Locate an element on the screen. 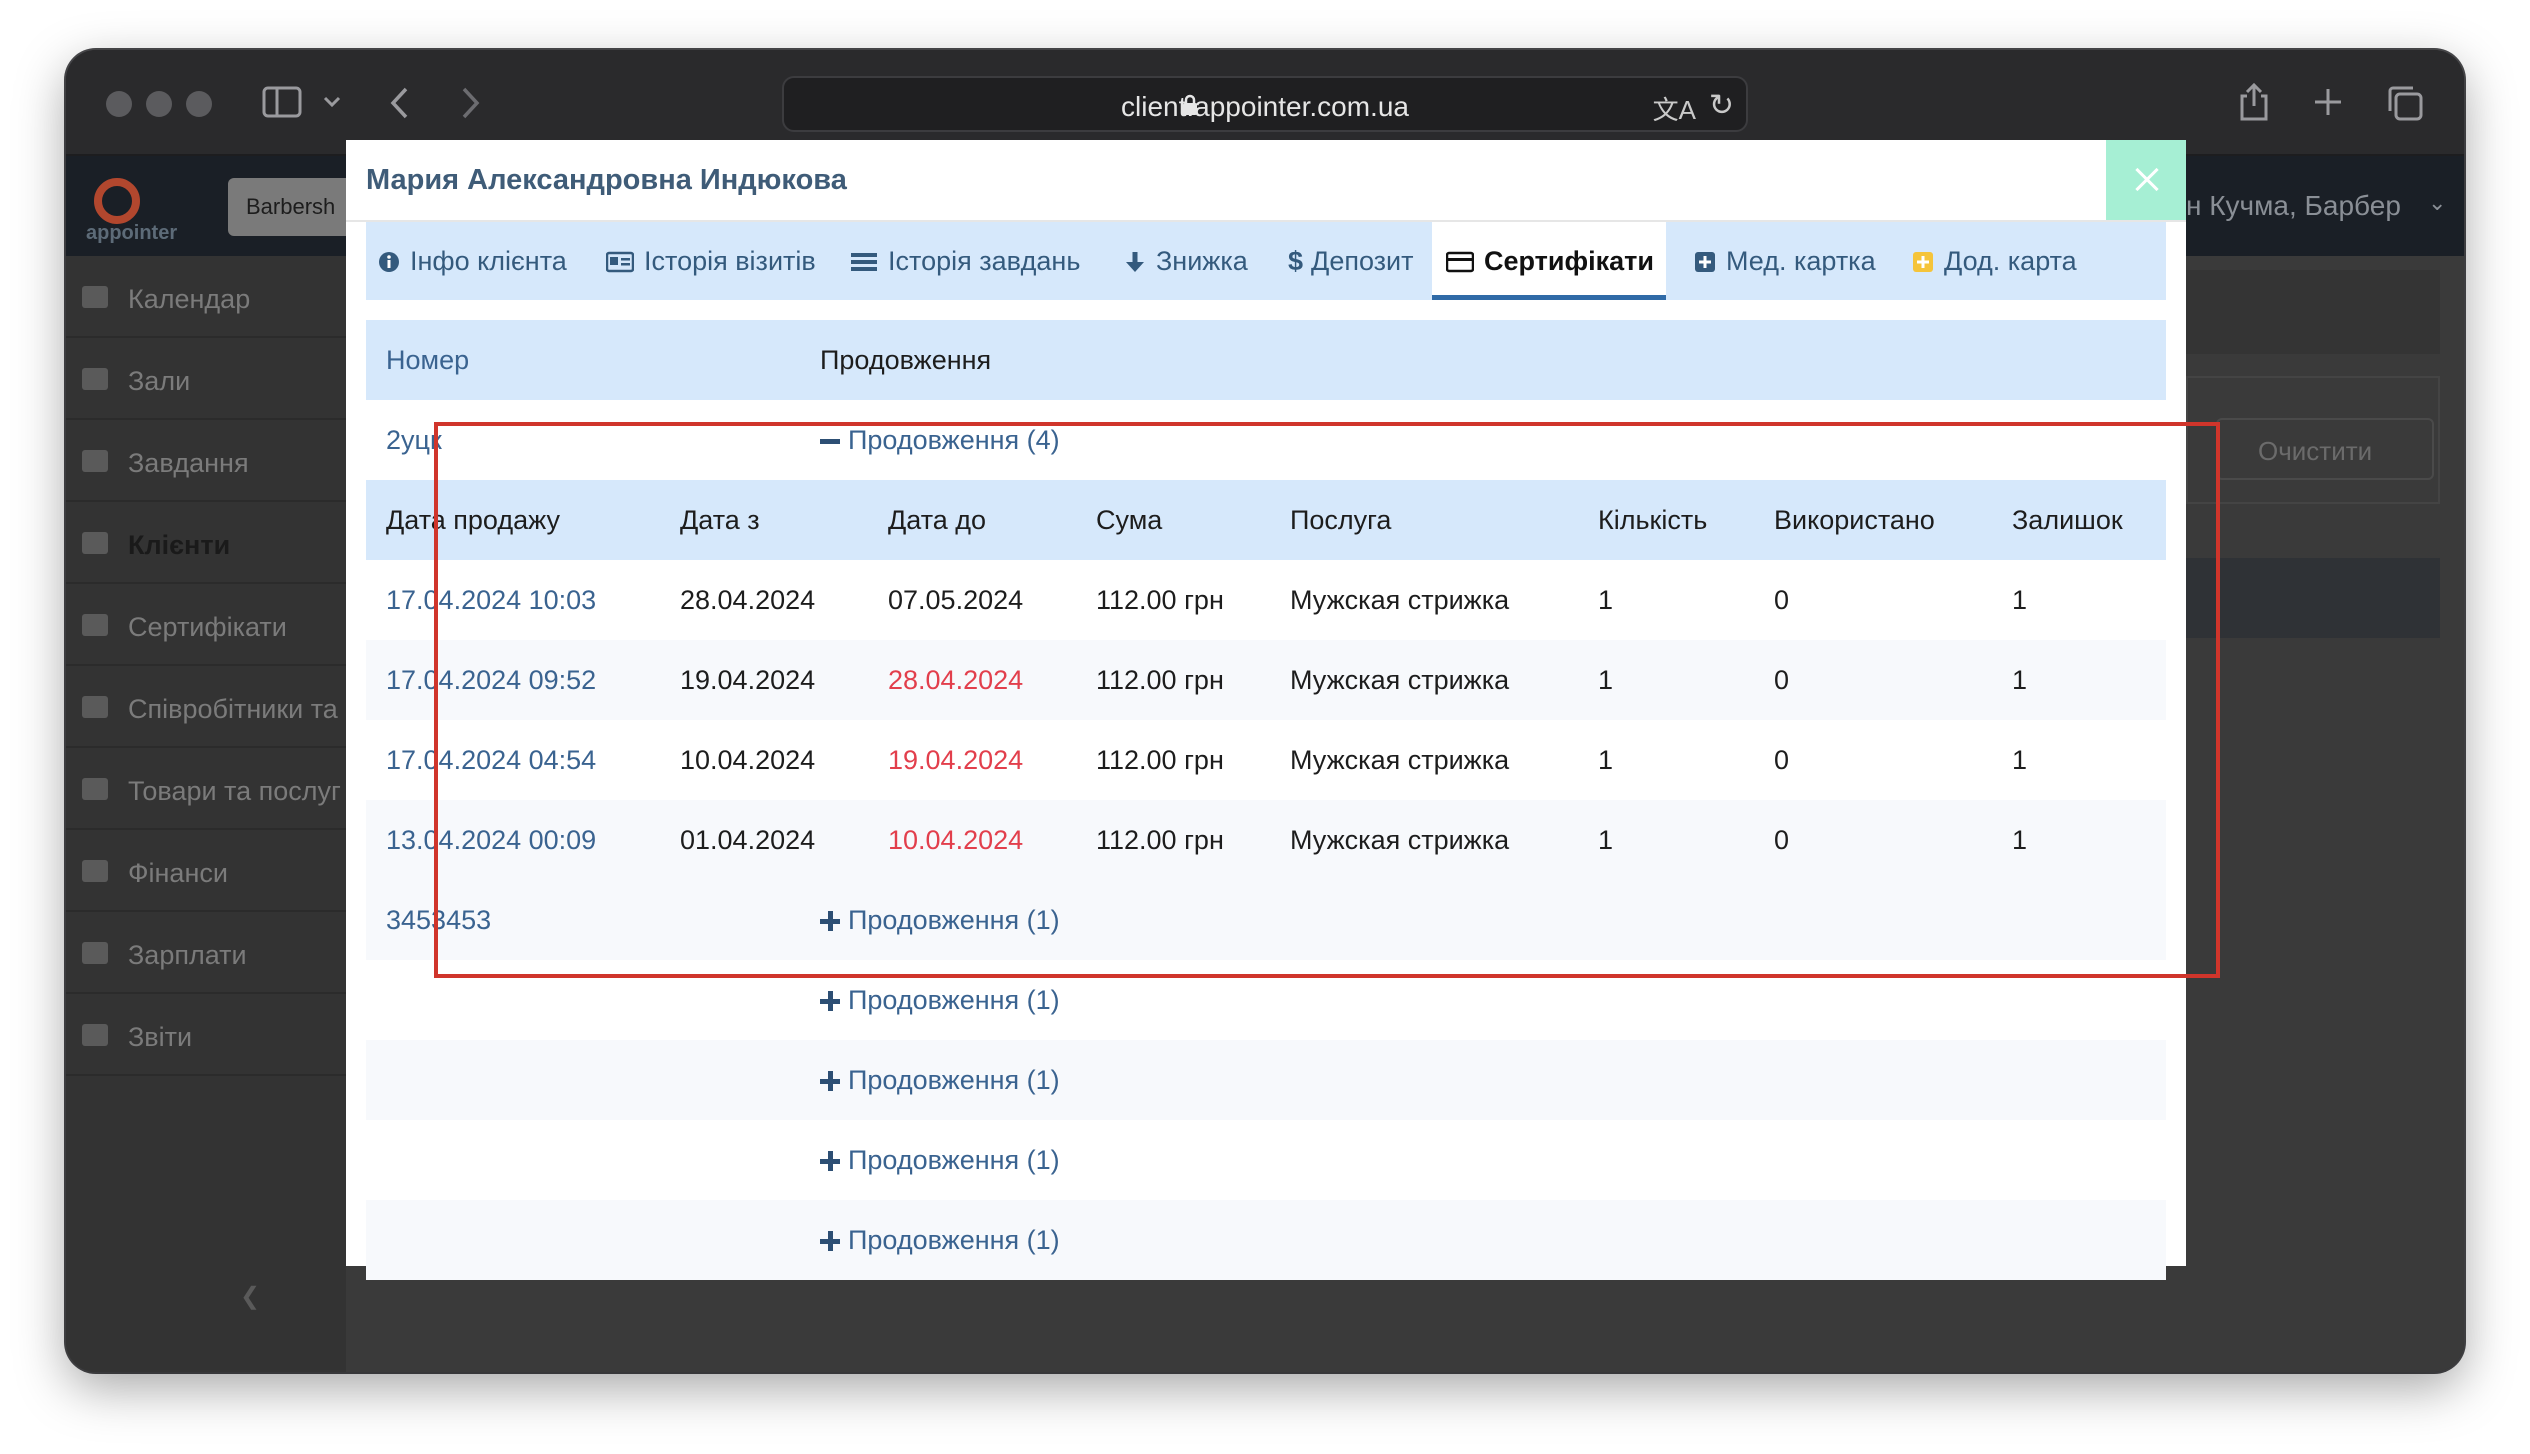  sidebar-item-halls: Зали is located at coordinates (206, 379).